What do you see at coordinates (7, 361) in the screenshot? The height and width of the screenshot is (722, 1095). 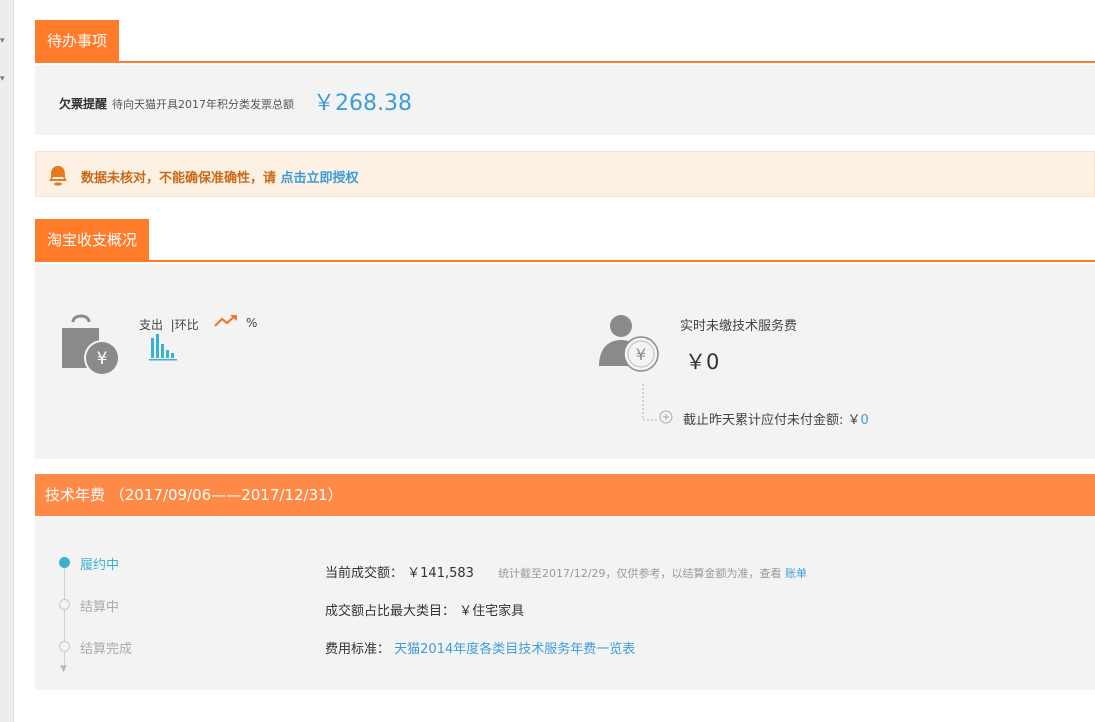 I see `left-strip: ▾ ▾` at bounding box center [7, 361].